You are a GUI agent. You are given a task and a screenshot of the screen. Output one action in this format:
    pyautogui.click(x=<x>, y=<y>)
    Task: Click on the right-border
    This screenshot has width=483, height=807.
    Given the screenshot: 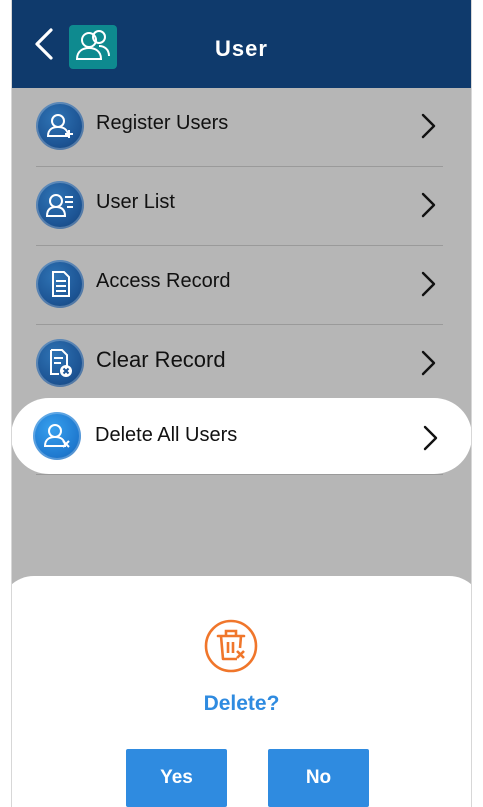 What is the action you would take?
    pyautogui.click(x=477, y=403)
    